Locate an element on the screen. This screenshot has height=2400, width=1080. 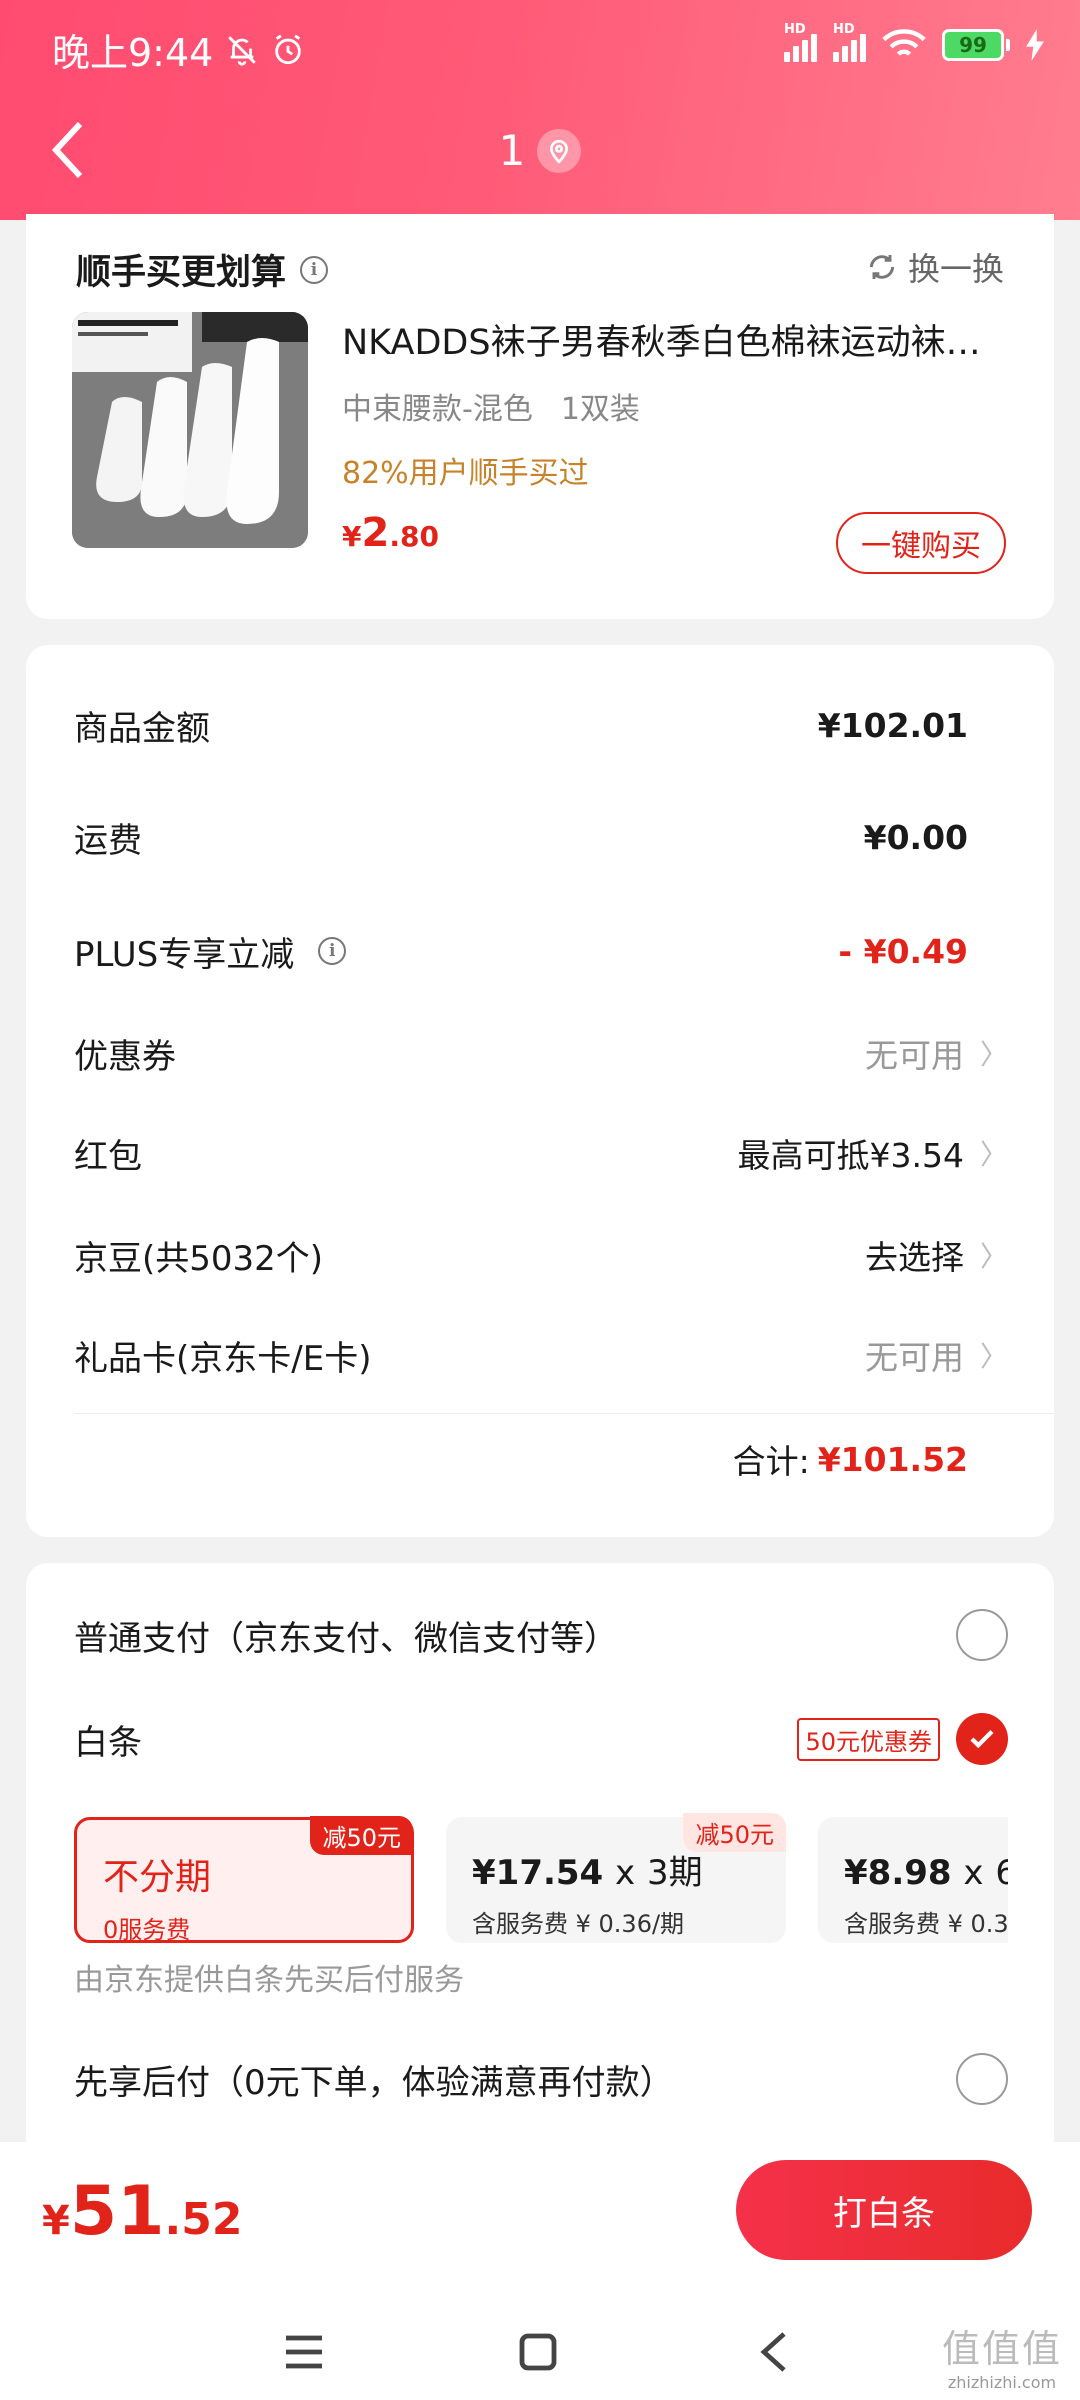
plan-6-installments: ¥8.98 x 6期 含服务费 ¥ 0.3 is located at coordinates (913, 1880).